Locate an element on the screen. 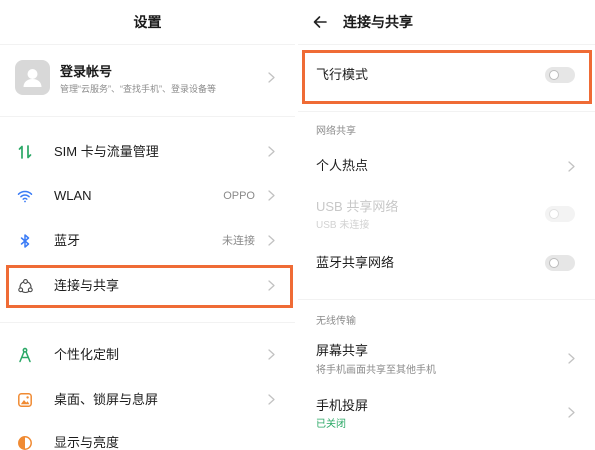 The width and height of the screenshot is (595, 450). screen-cast-label: 手机投屏 is located at coordinates (342, 405).